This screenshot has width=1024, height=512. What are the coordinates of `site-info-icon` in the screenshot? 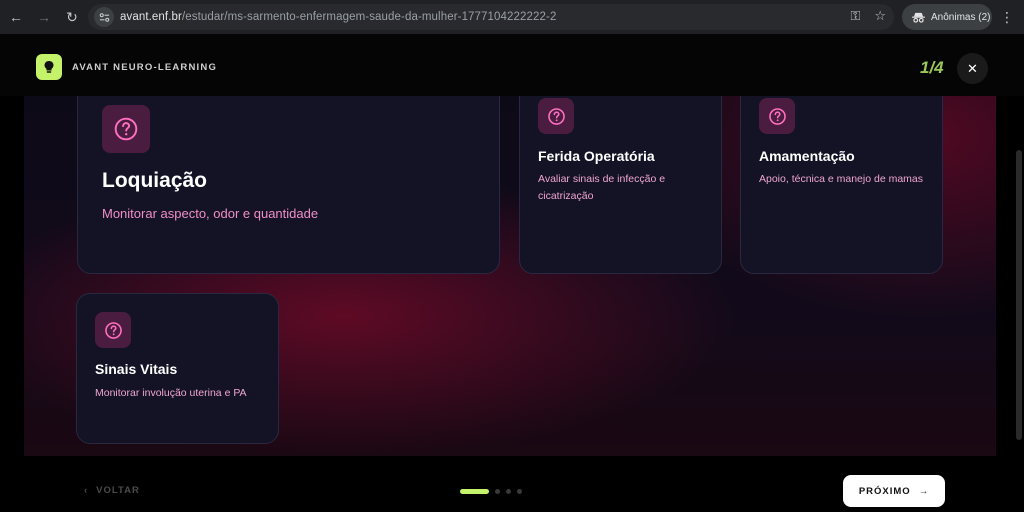 It's located at (104, 17).